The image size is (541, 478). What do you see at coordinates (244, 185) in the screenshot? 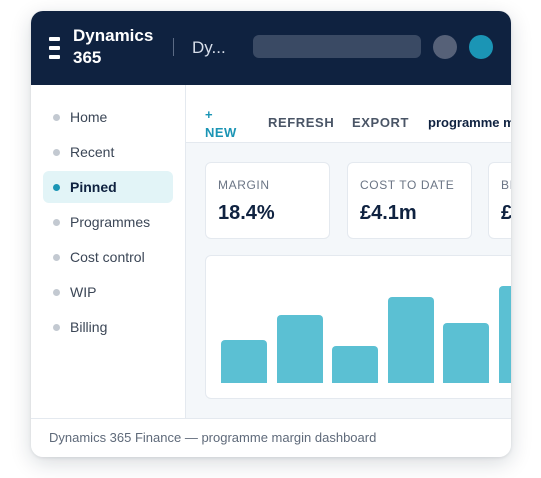
I see `kpi-label: MARGIN` at bounding box center [244, 185].